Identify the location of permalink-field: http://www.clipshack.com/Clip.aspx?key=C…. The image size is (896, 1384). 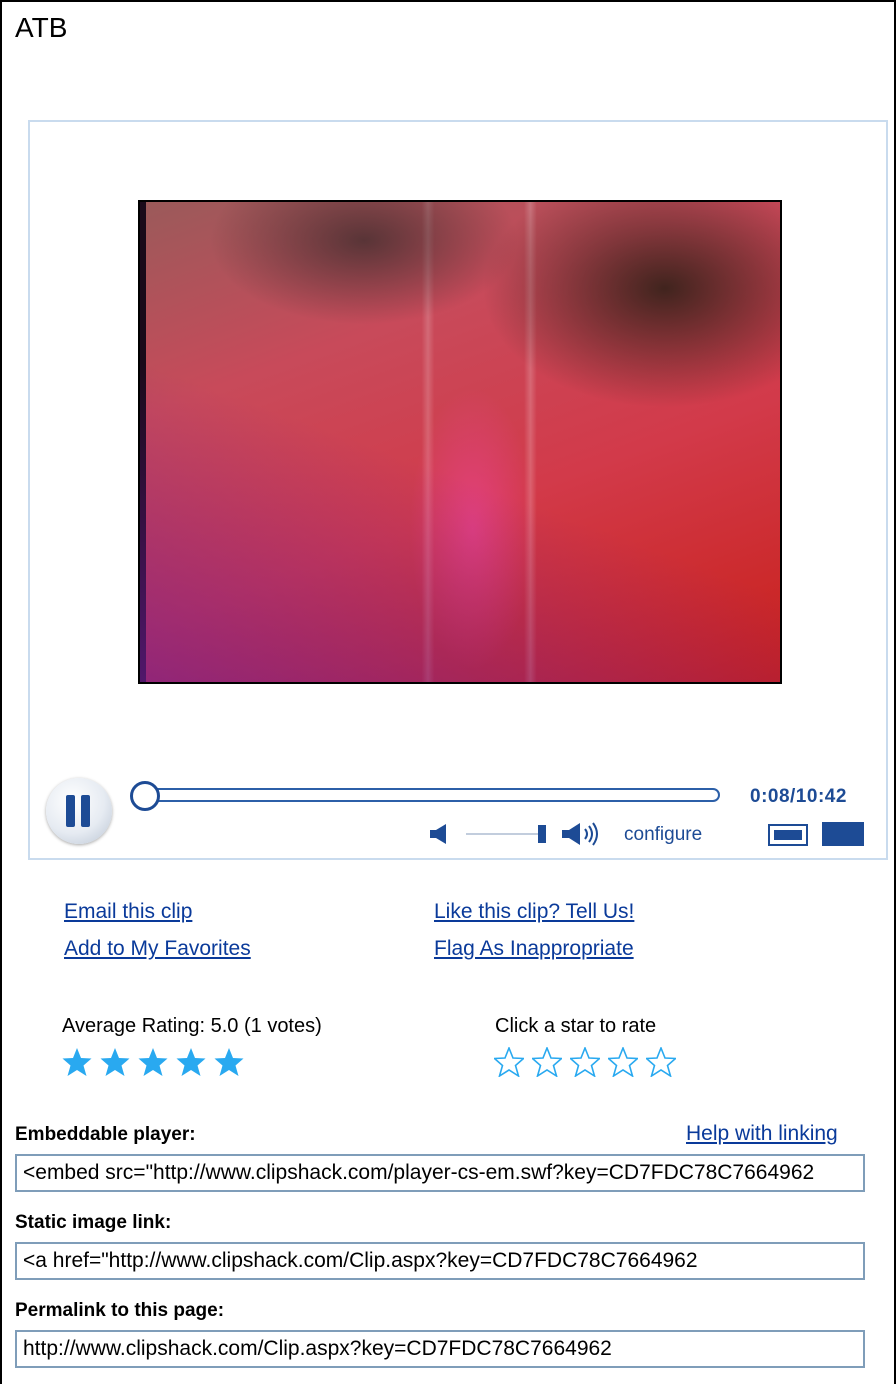
(440, 1349).